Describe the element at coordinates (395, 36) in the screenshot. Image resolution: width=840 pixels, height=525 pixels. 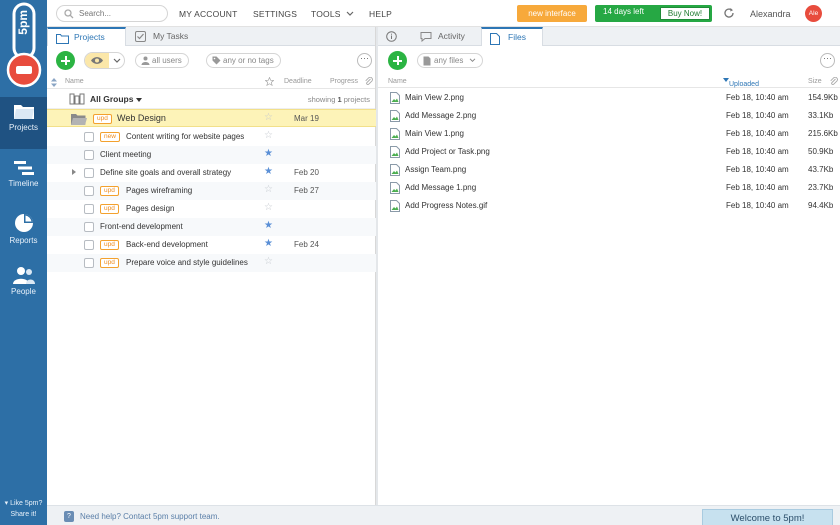
I see `tab-info` at that location.